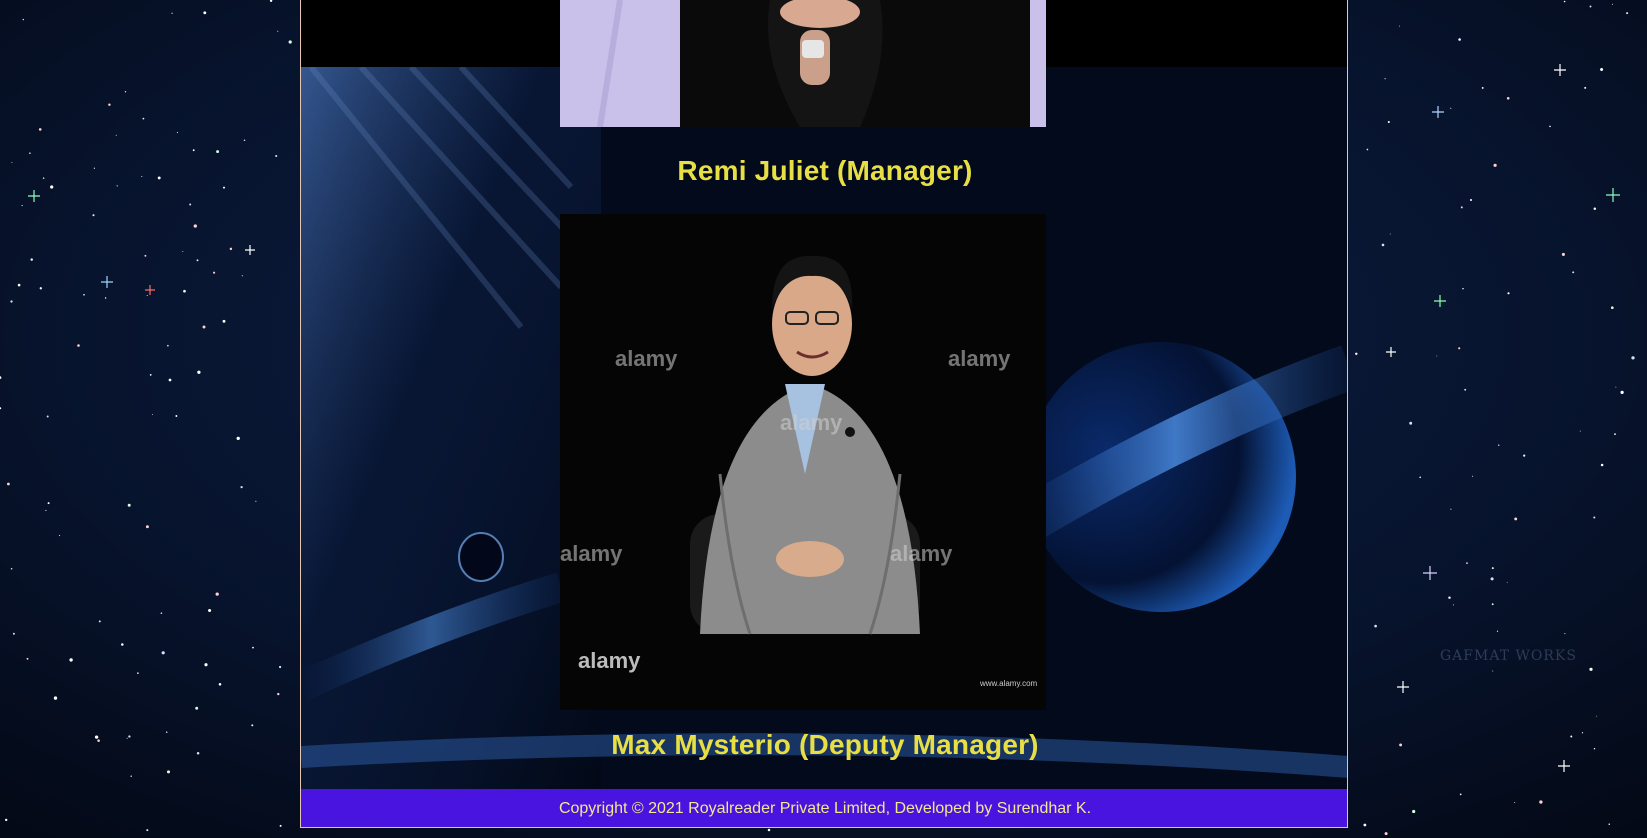 The width and height of the screenshot is (1647, 838). Describe the element at coordinates (1508, 656) in the screenshot. I see `background-watermark: GAFMAT WORKS` at that location.